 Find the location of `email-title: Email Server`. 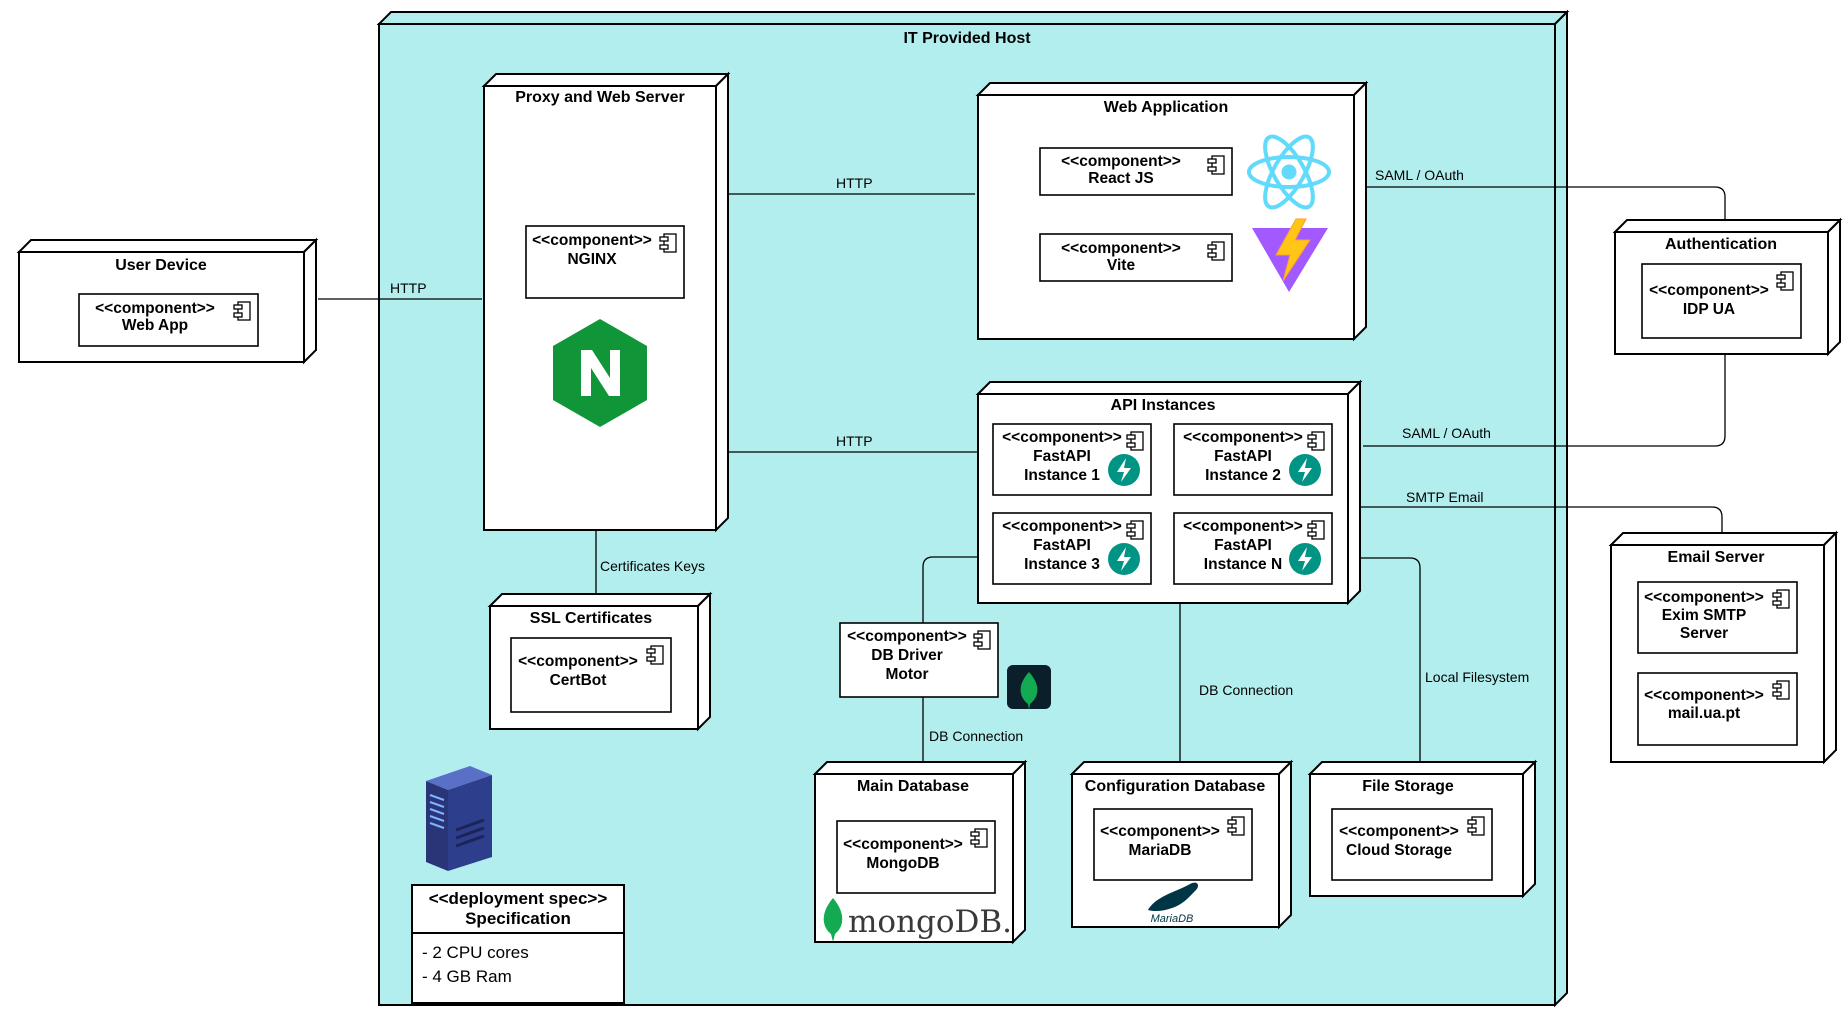

email-title: Email Server is located at coordinates (1716, 557).